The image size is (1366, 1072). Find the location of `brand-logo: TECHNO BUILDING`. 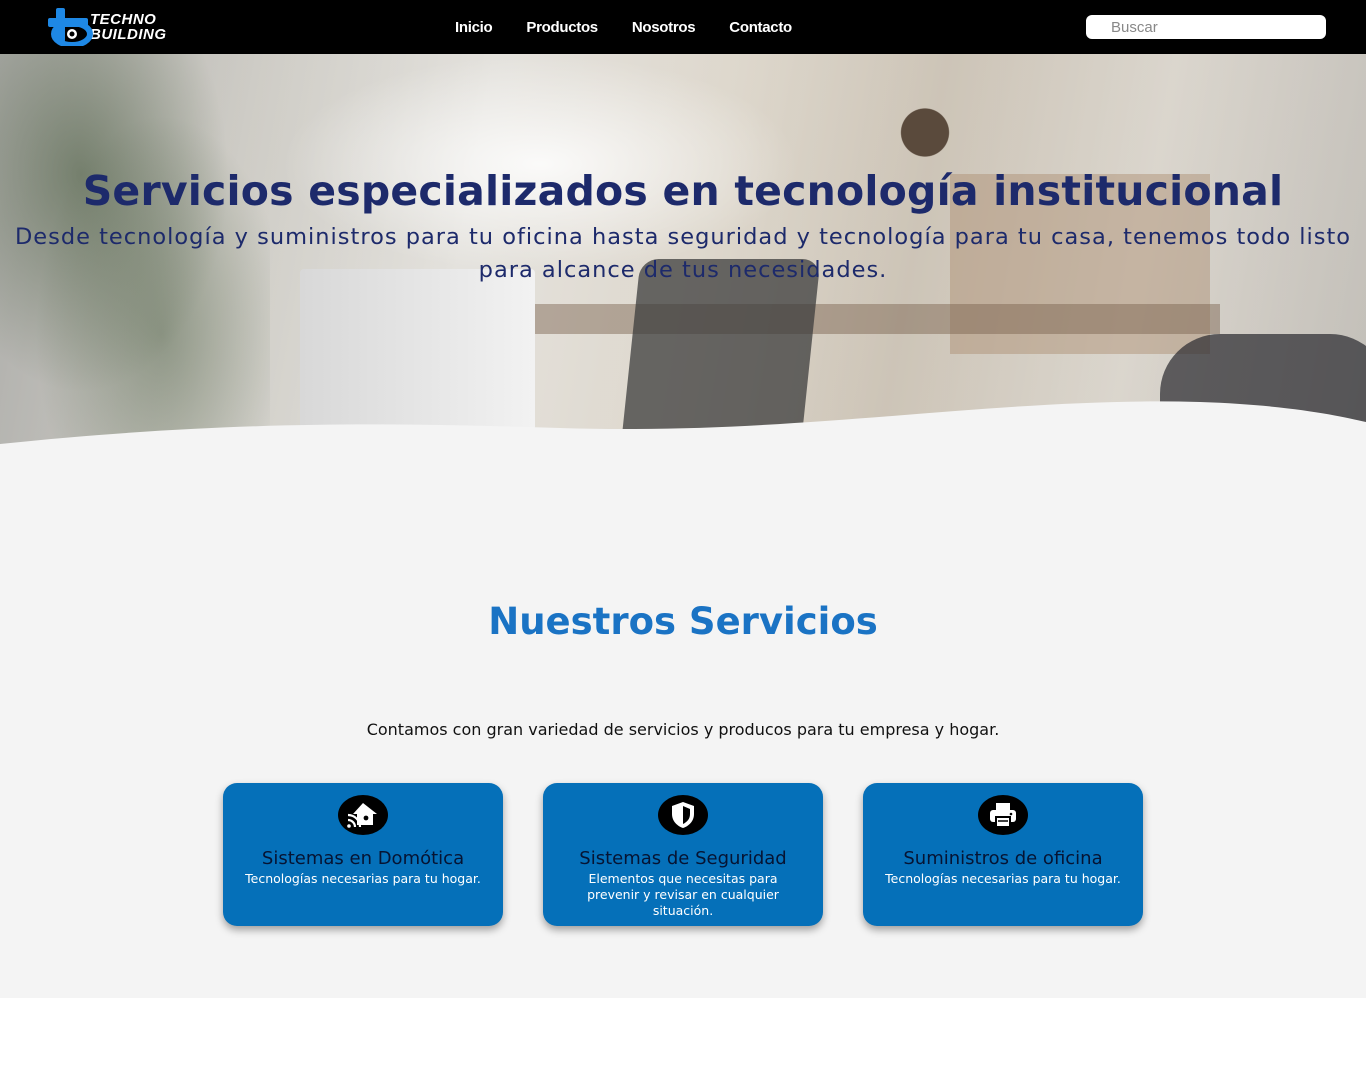

brand-logo: TECHNO BUILDING is located at coordinates (107, 27).